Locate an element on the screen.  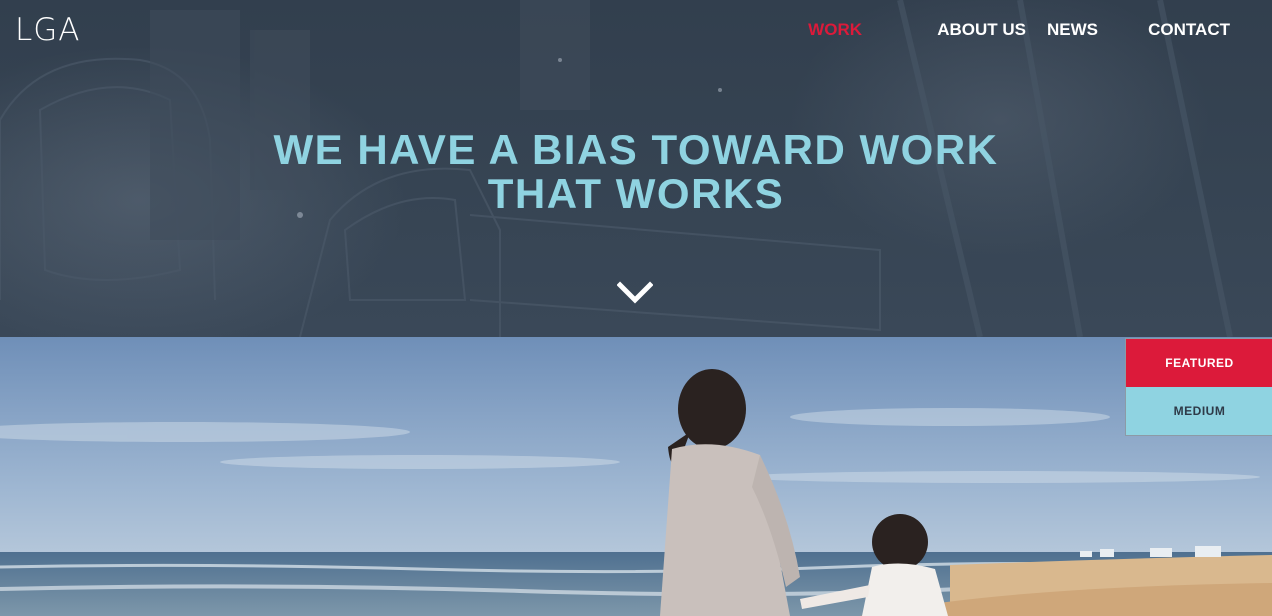
nav-item-about-us: ABOUT US is located at coordinates (981, 30).